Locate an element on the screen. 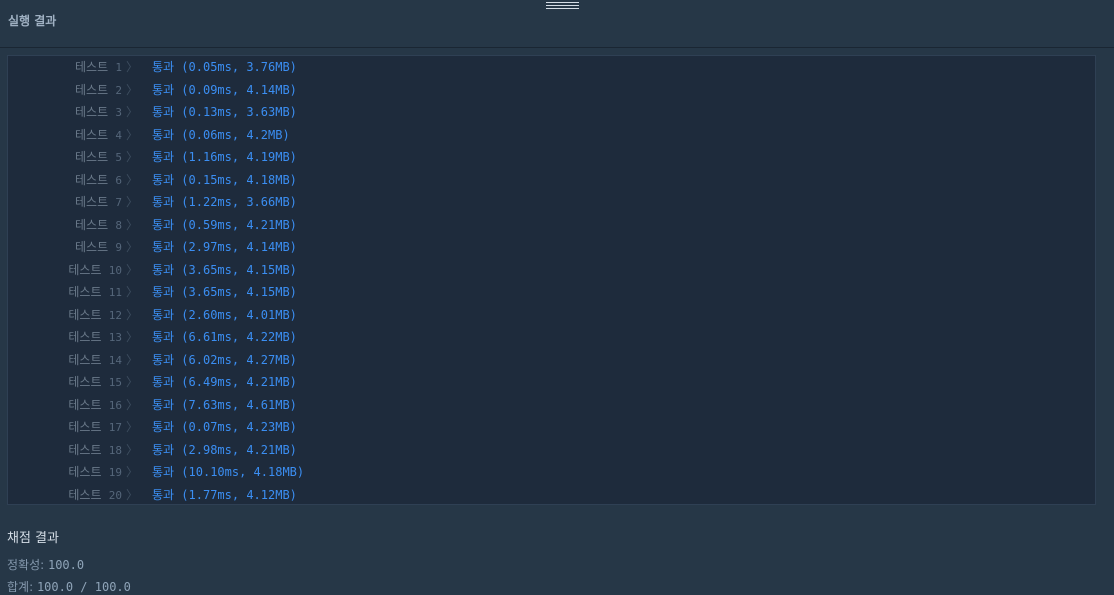 This screenshot has height=595, width=1114. test-label: 테스트 12 〉 is located at coordinates (73, 315).